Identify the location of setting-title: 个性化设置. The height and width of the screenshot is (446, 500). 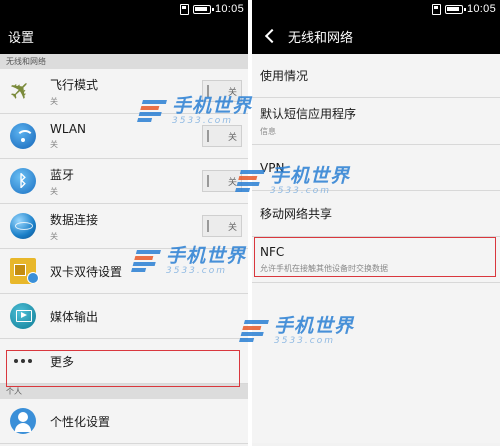
(80, 421).